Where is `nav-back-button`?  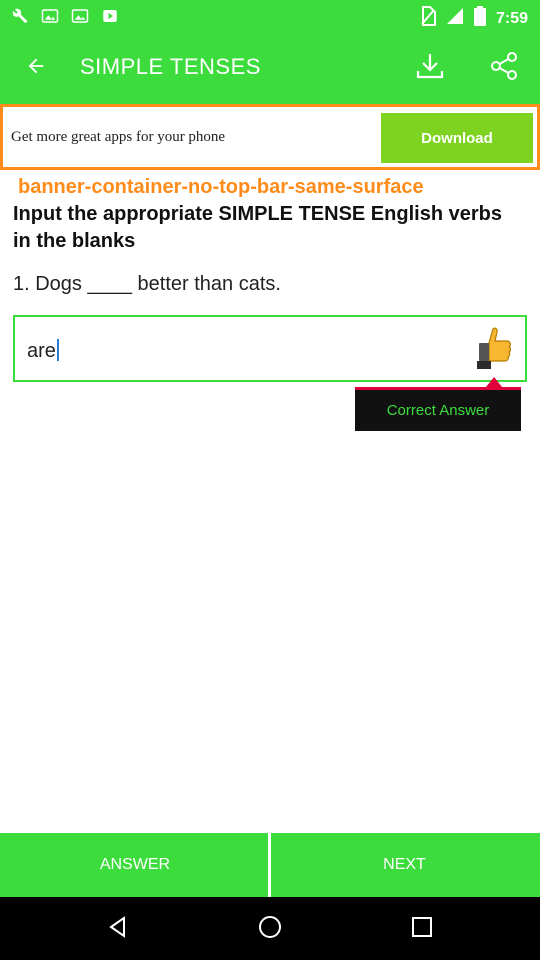
nav-back-button is located at coordinates (118, 929).